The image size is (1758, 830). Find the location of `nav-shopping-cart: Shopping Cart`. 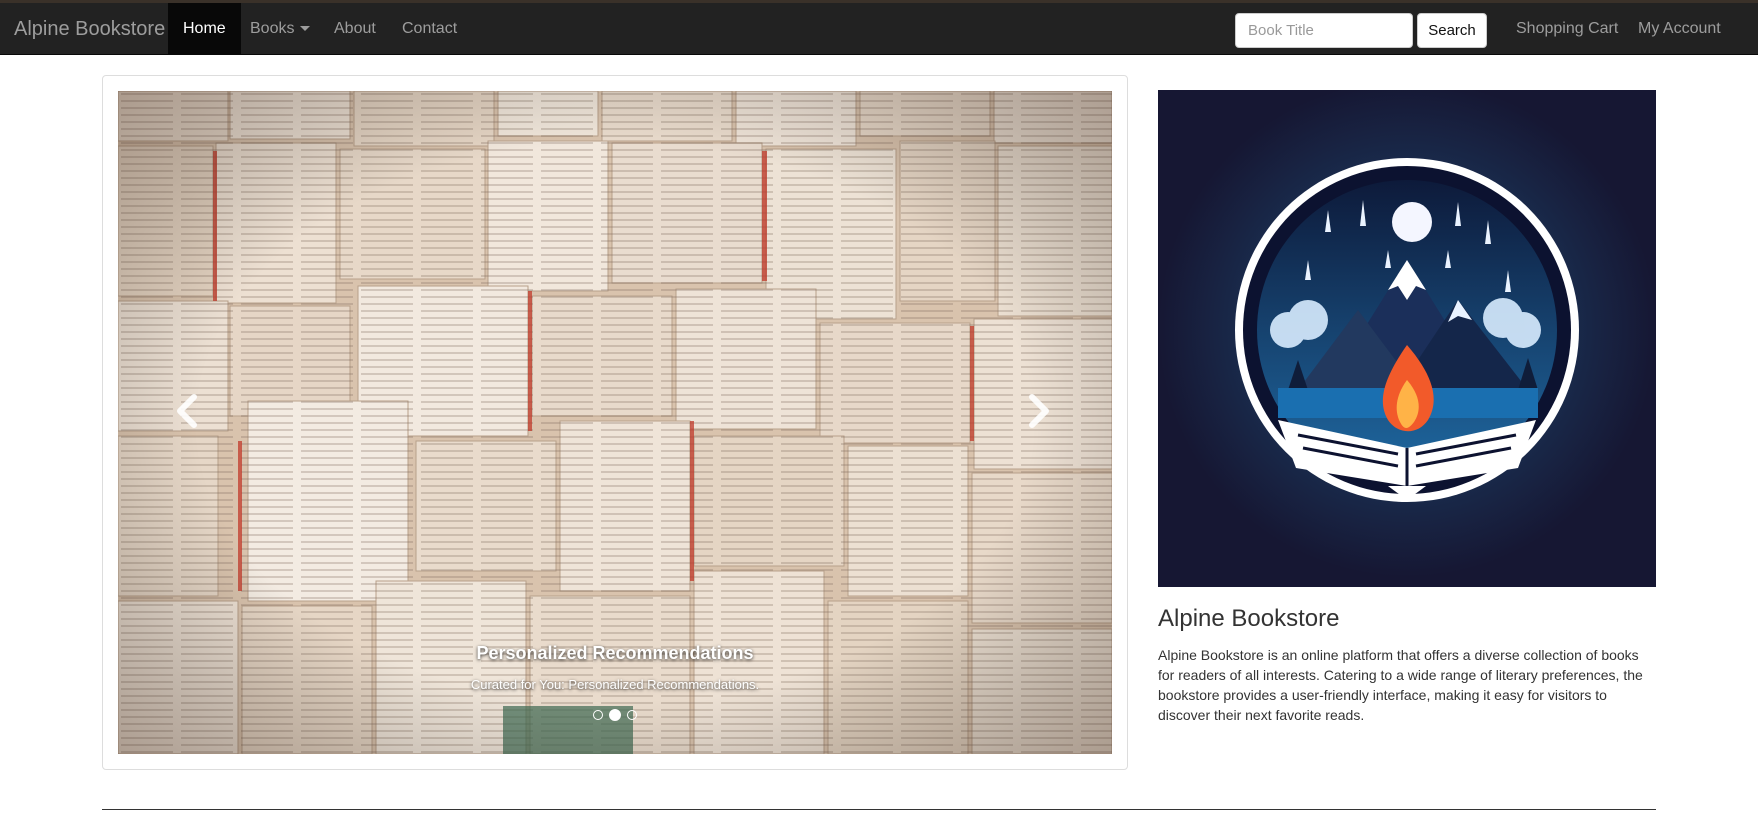

nav-shopping-cart: Shopping Cart is located at coordinates (1567, 29).